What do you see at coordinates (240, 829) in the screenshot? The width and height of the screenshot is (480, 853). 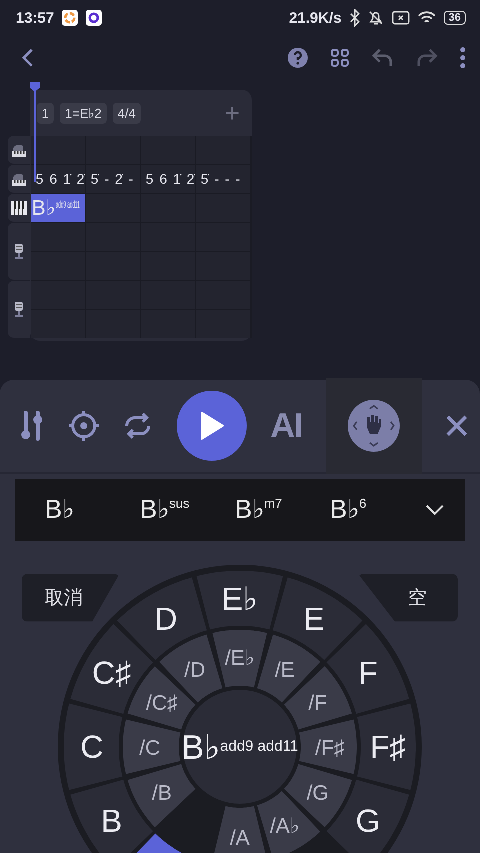 I see `bass-note-key: /A` at bounding box center [240, 829].